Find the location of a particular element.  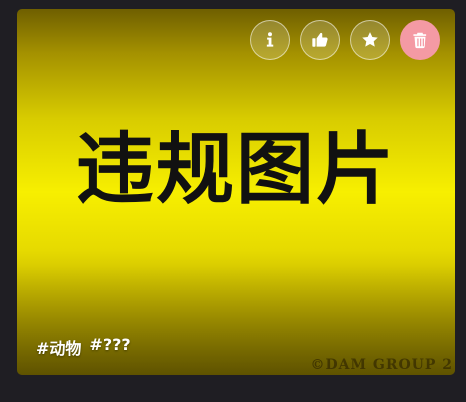

image-watermark: ©DAM GROUP 2 is located at coordinates (381, 365).